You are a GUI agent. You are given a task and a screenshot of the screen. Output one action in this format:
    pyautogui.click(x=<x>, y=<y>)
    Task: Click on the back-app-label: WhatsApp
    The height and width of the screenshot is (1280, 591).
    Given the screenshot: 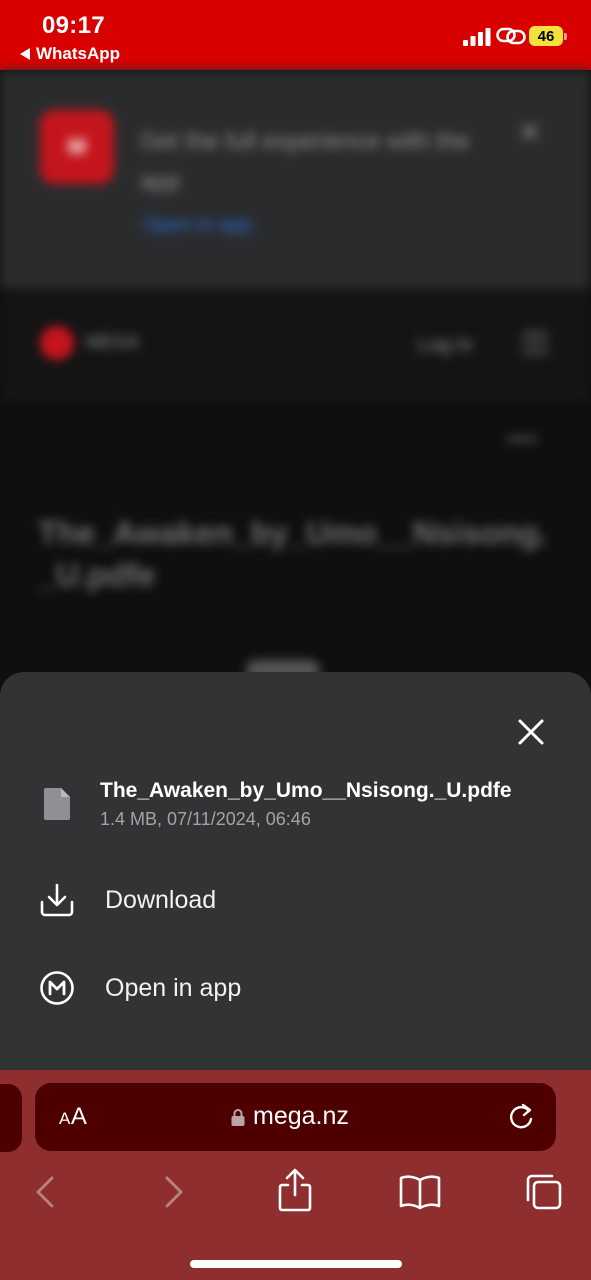 What is the action you would take?
    pyautogui.click(x=78, y=53)
    